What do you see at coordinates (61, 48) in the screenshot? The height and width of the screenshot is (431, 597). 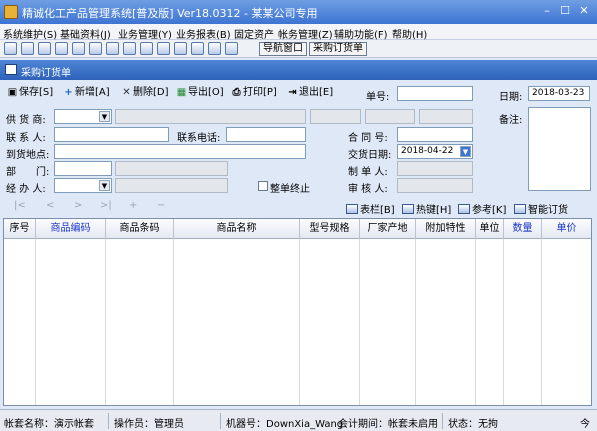 I see `monitor-icon` at bounding box center [61, 48].